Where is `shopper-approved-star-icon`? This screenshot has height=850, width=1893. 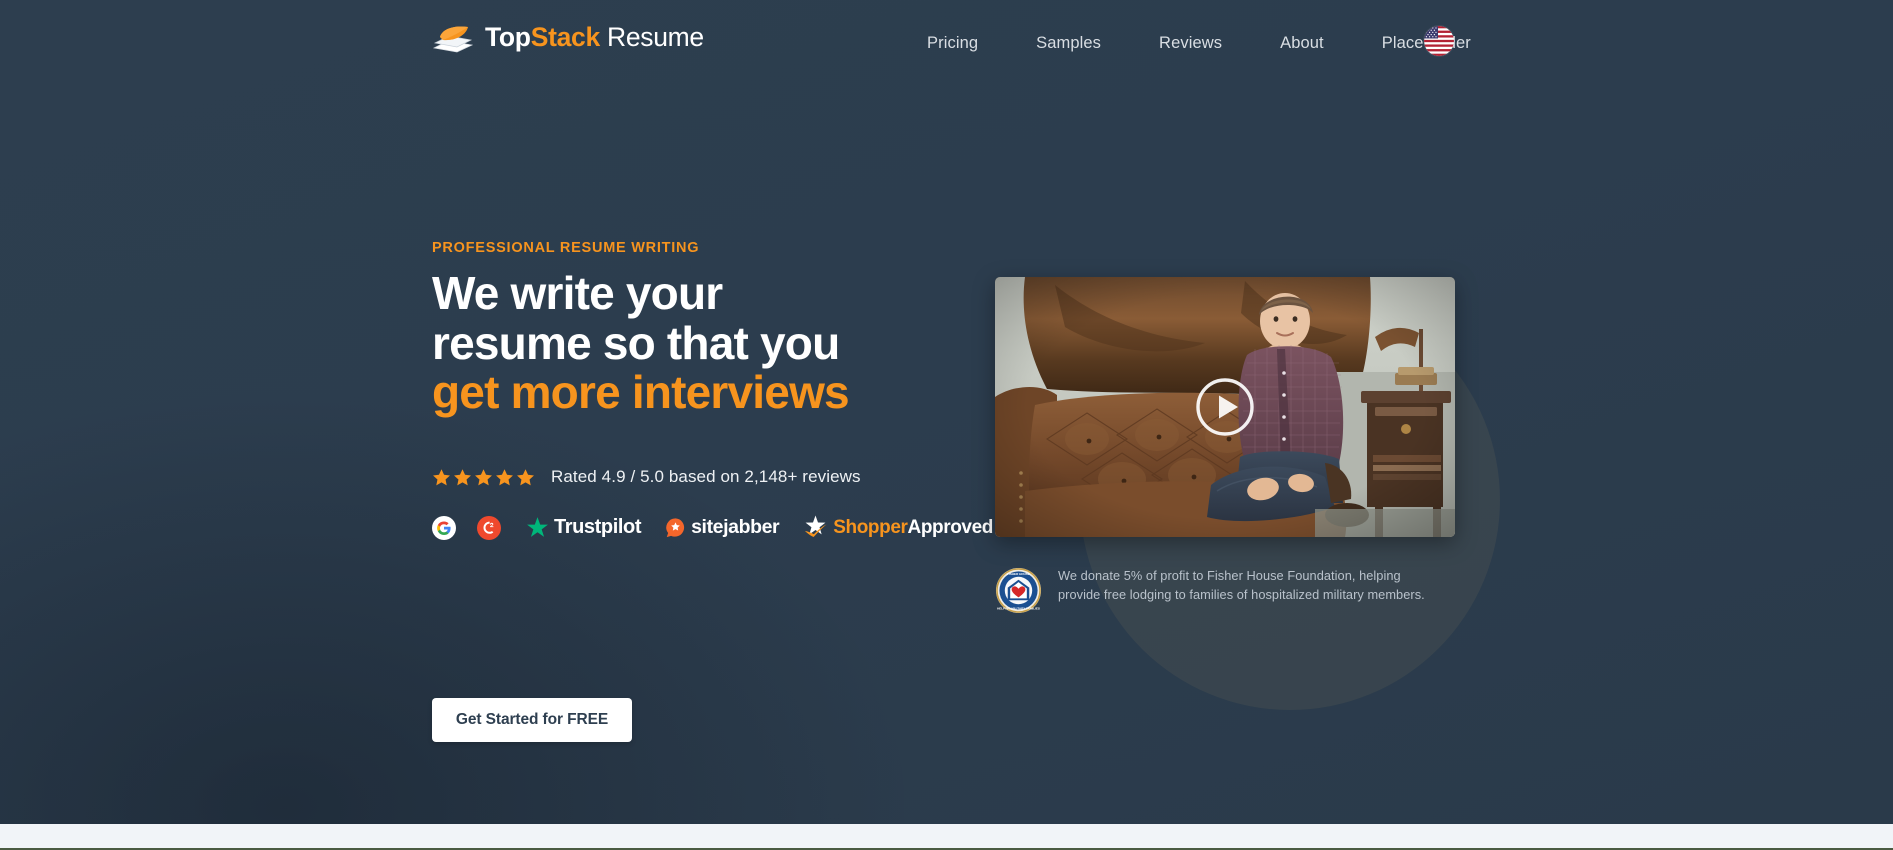
shopper-approved-star-icon is located at coordinates (816, 526).